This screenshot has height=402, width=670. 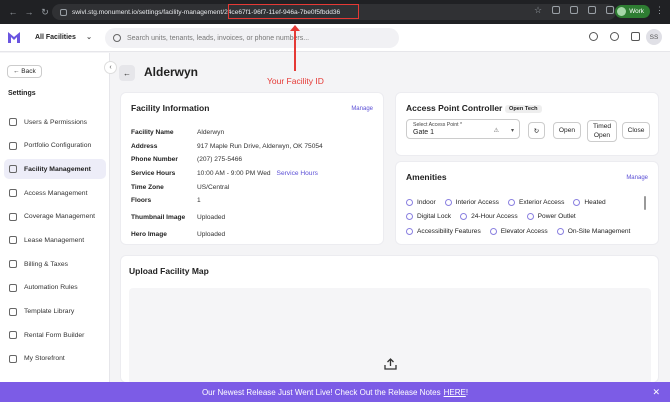 I want to click on template-icon, so click(x=13, y=311).